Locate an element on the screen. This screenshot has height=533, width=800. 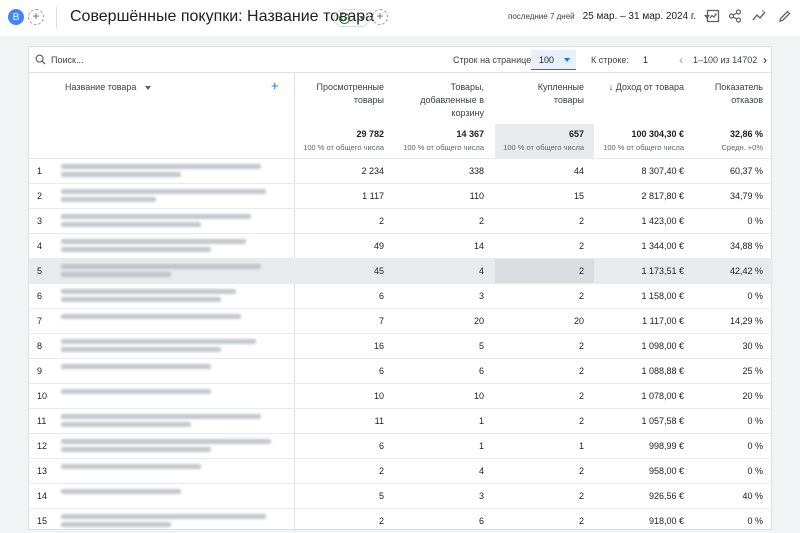
table-cell: 49 is located at coordinates (378, 246).